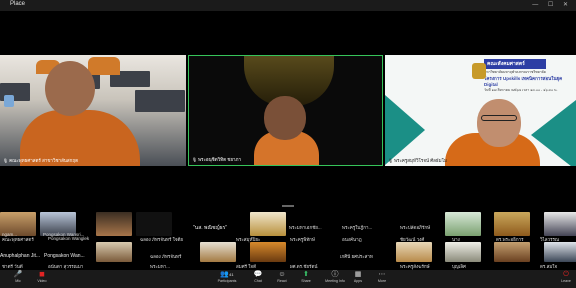 The image size is (576, 288). What do you see at coordinates (258, 274) in the screenshot?
I see `chat-icon: 💬` at bounding box center [258, 274].